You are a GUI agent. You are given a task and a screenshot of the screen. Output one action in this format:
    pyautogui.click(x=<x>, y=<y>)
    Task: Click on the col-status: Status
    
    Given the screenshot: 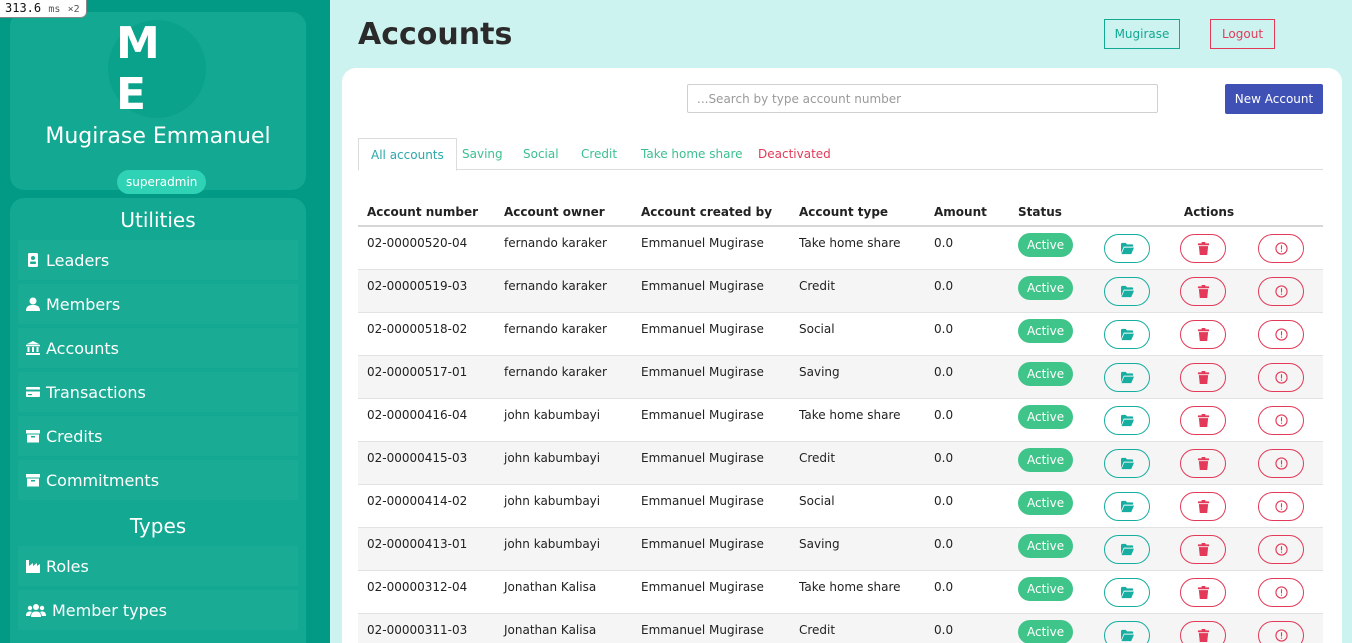 What is the action you would take?
    pyautogui.click(x=1052, y=212)
    